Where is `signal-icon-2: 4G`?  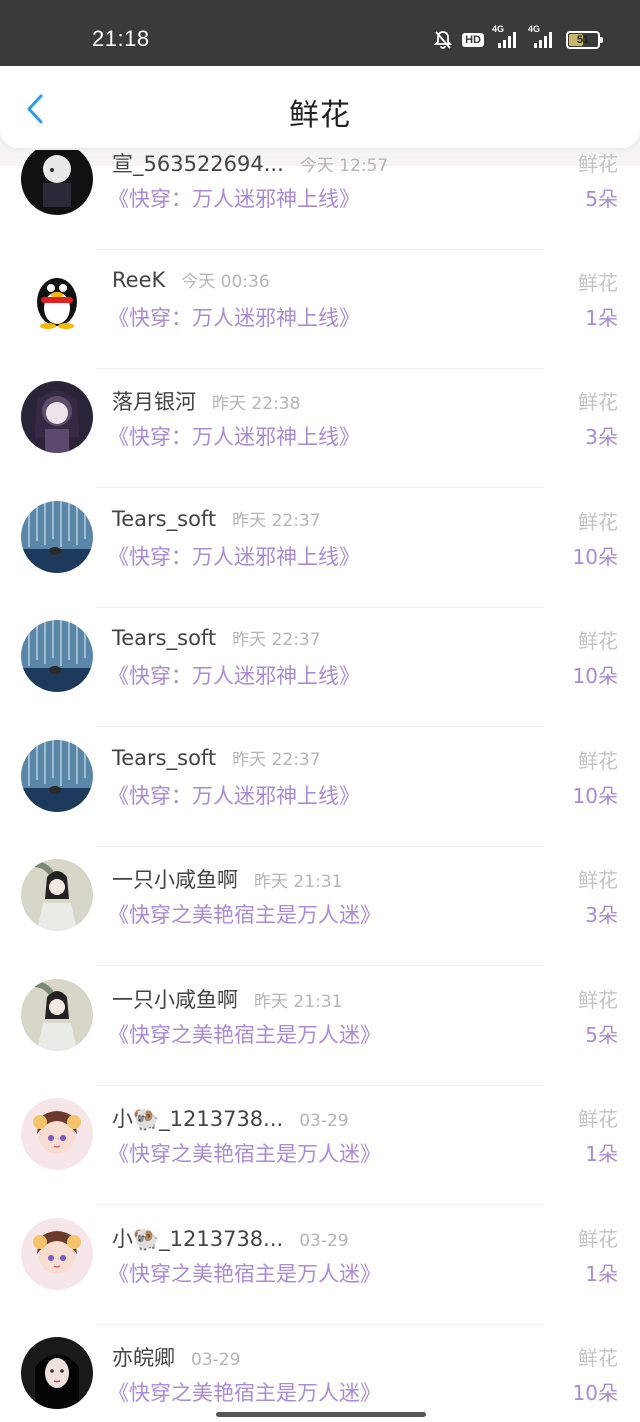
signal-icon-2: 4G is located at coordinates (542, 37).